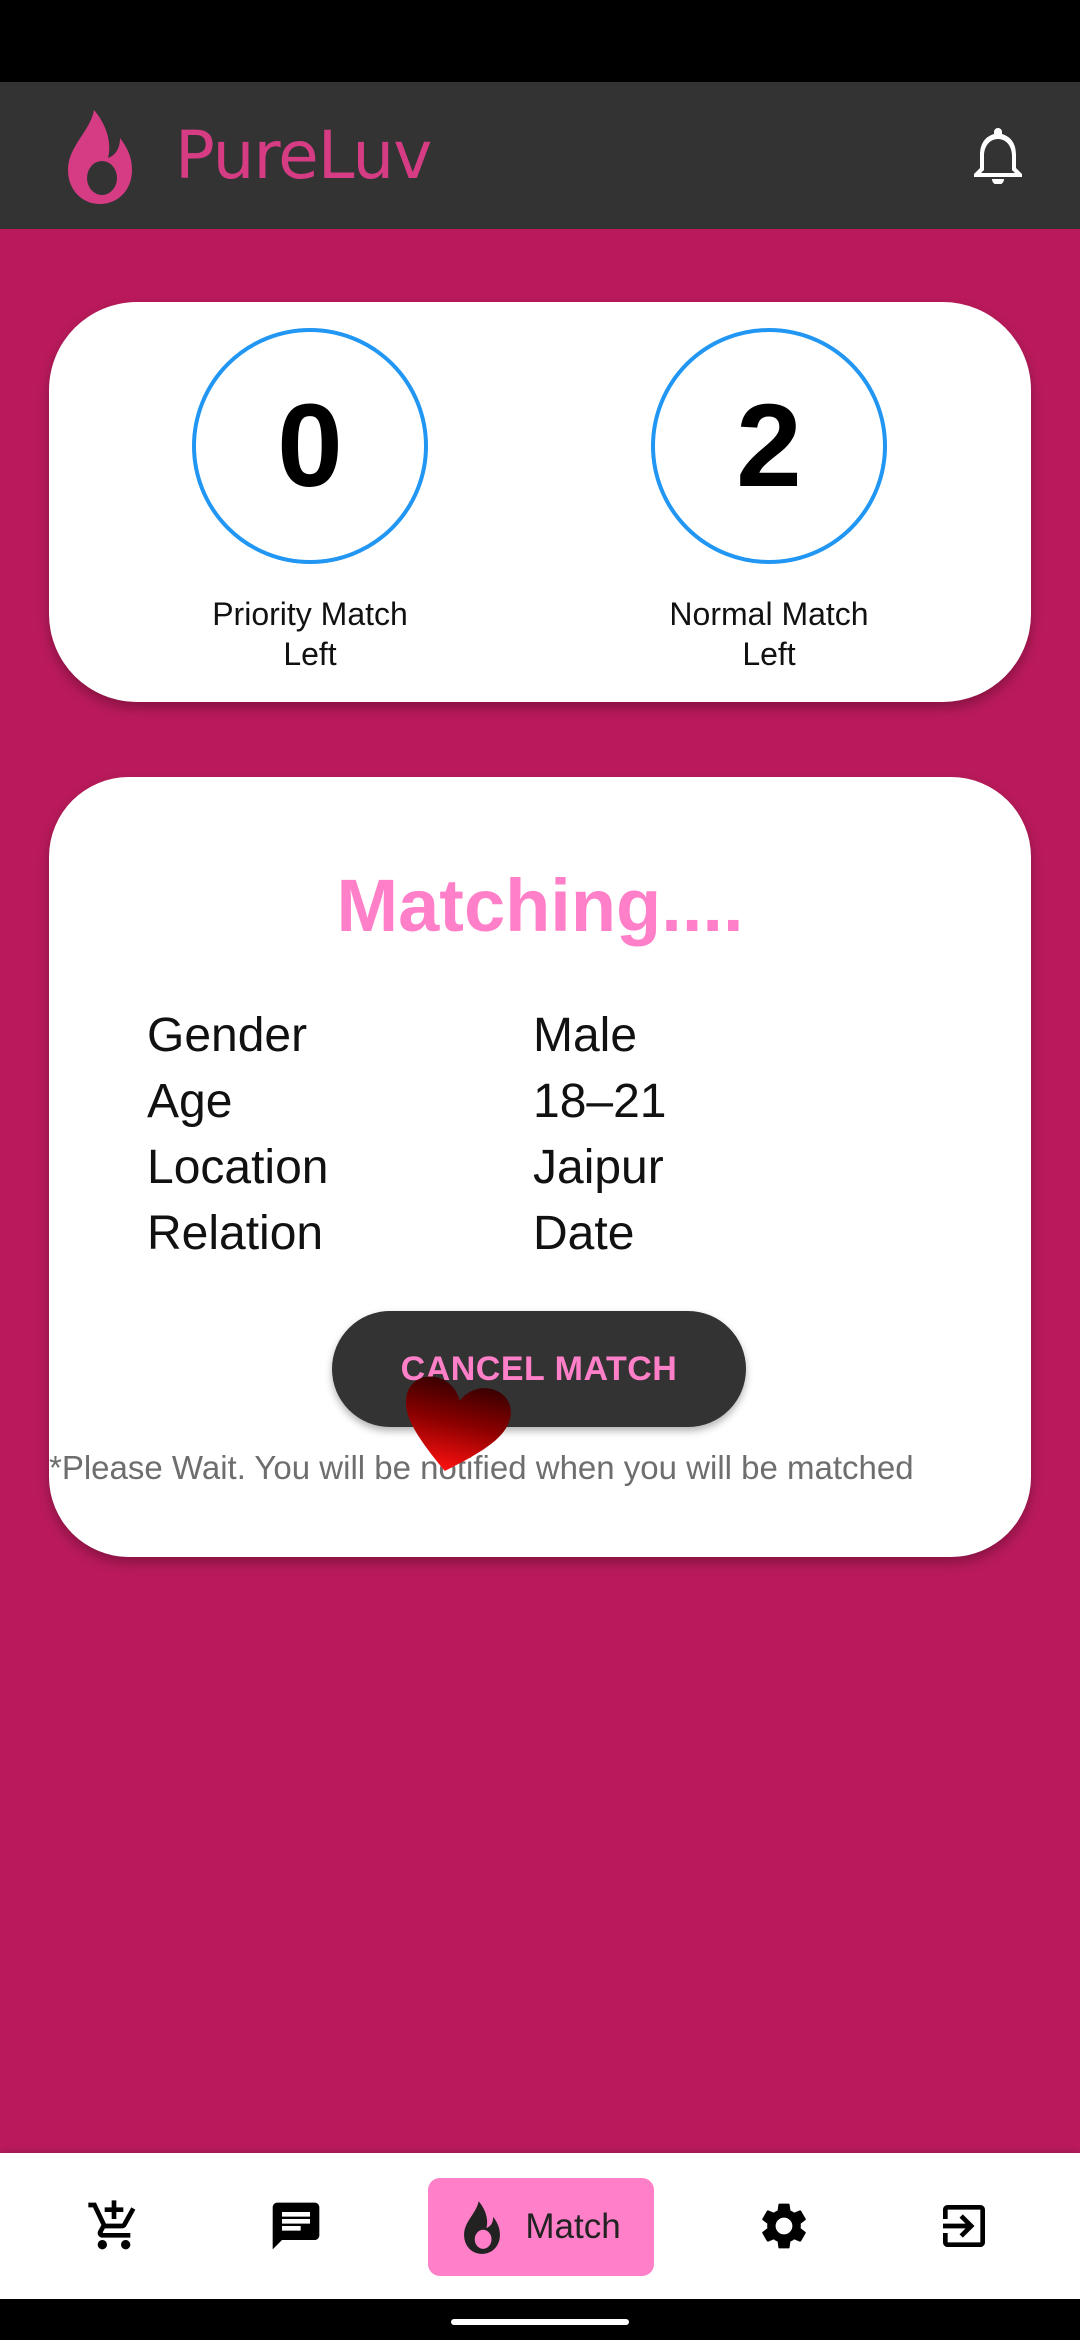 The image size is (1080, 2340). Describe the element at coordinates (540, 41) in the screenshot. I see `status-bar` at that location.